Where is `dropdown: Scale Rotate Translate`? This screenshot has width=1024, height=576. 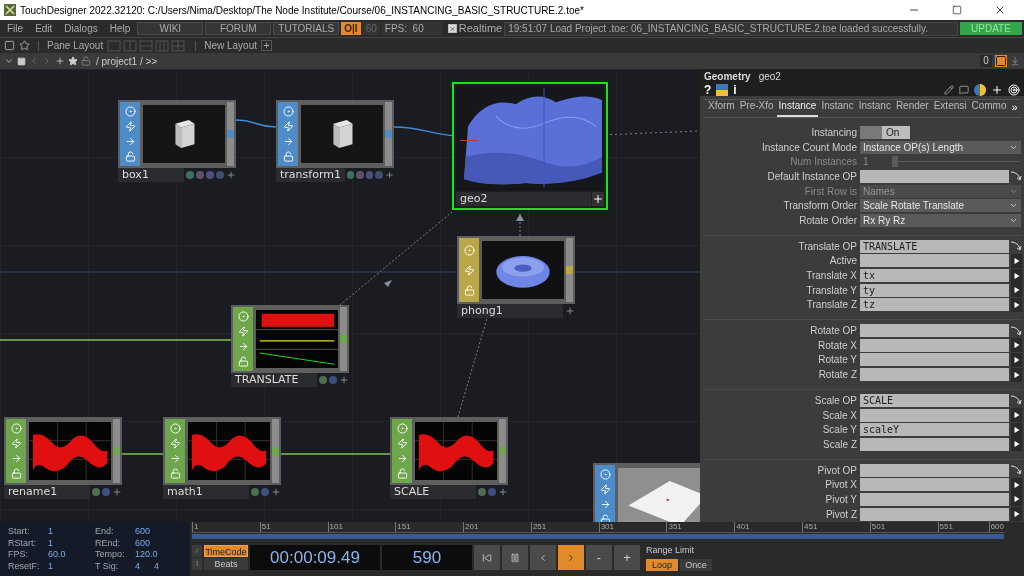 dropdown: Scale Rotate Translate is located at coordinates (940, 206).